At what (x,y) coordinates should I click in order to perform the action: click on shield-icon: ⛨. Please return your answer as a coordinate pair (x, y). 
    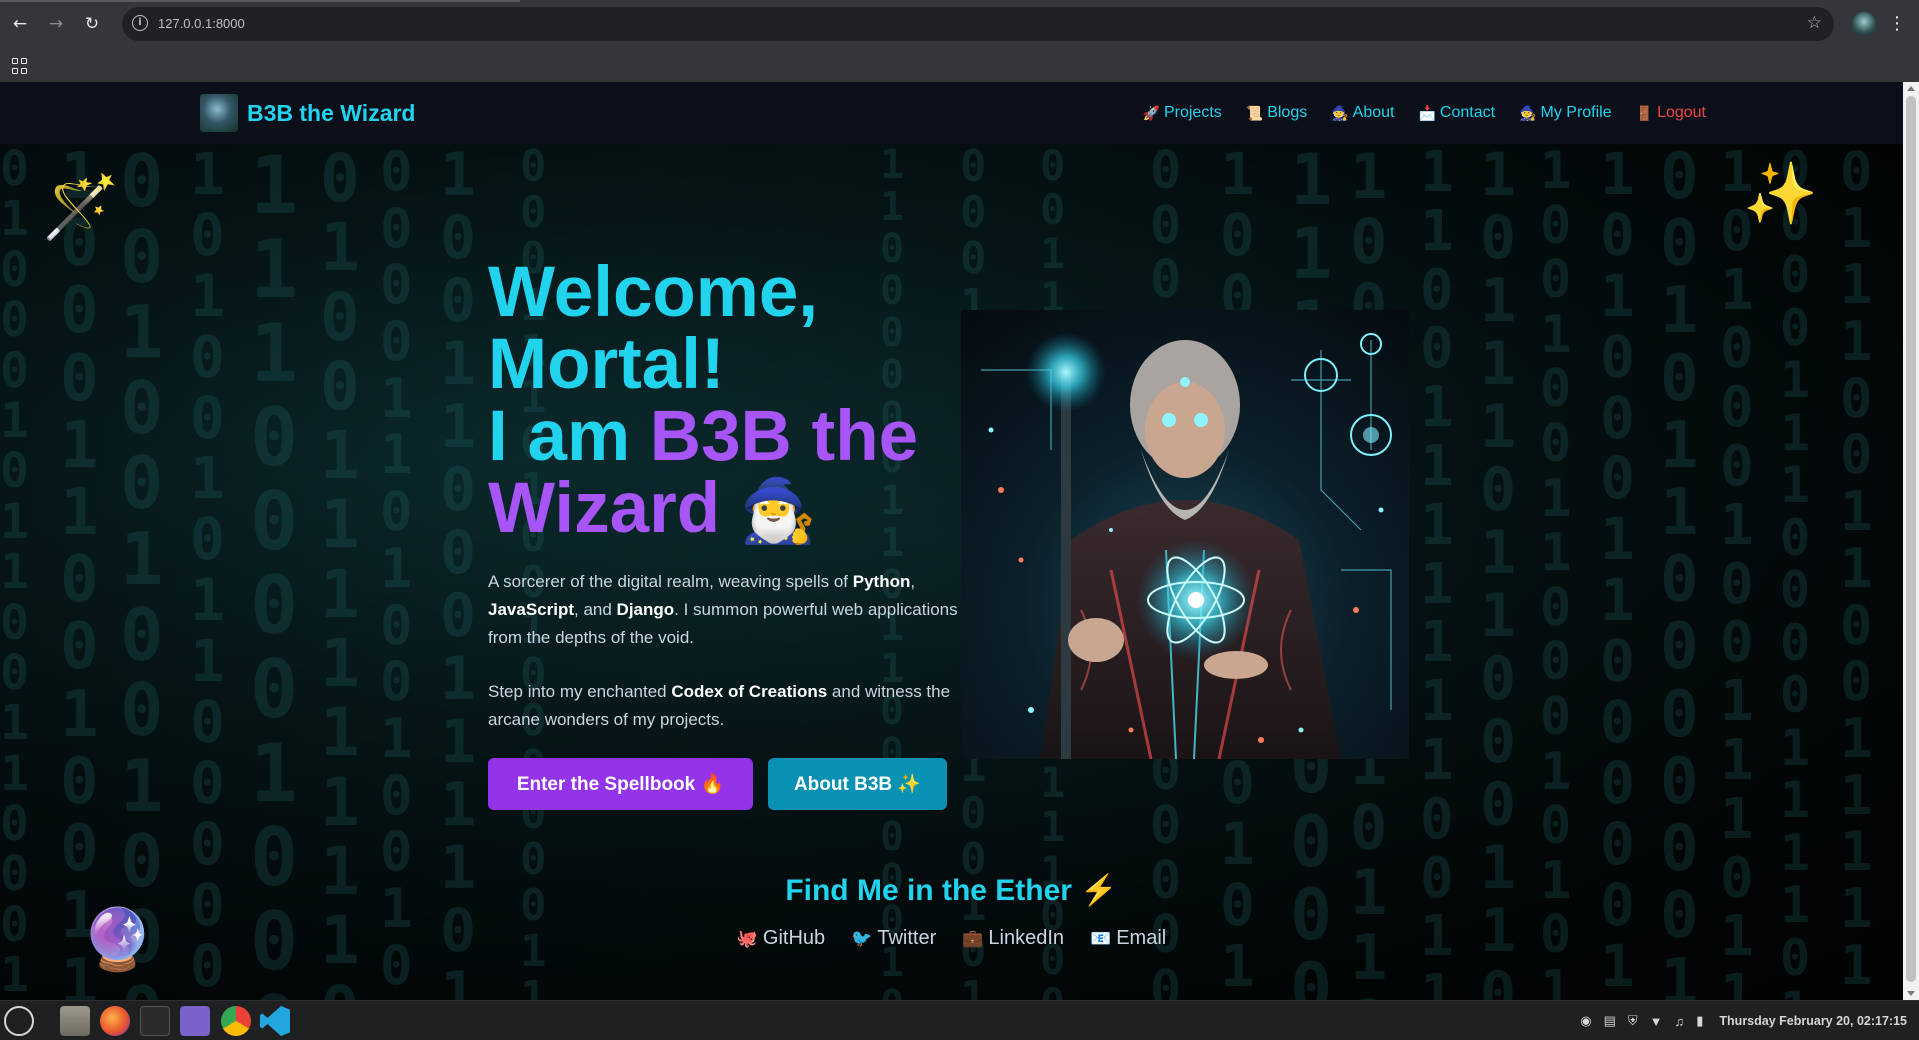
    Looking at the image, I should click on (1633, 1021).